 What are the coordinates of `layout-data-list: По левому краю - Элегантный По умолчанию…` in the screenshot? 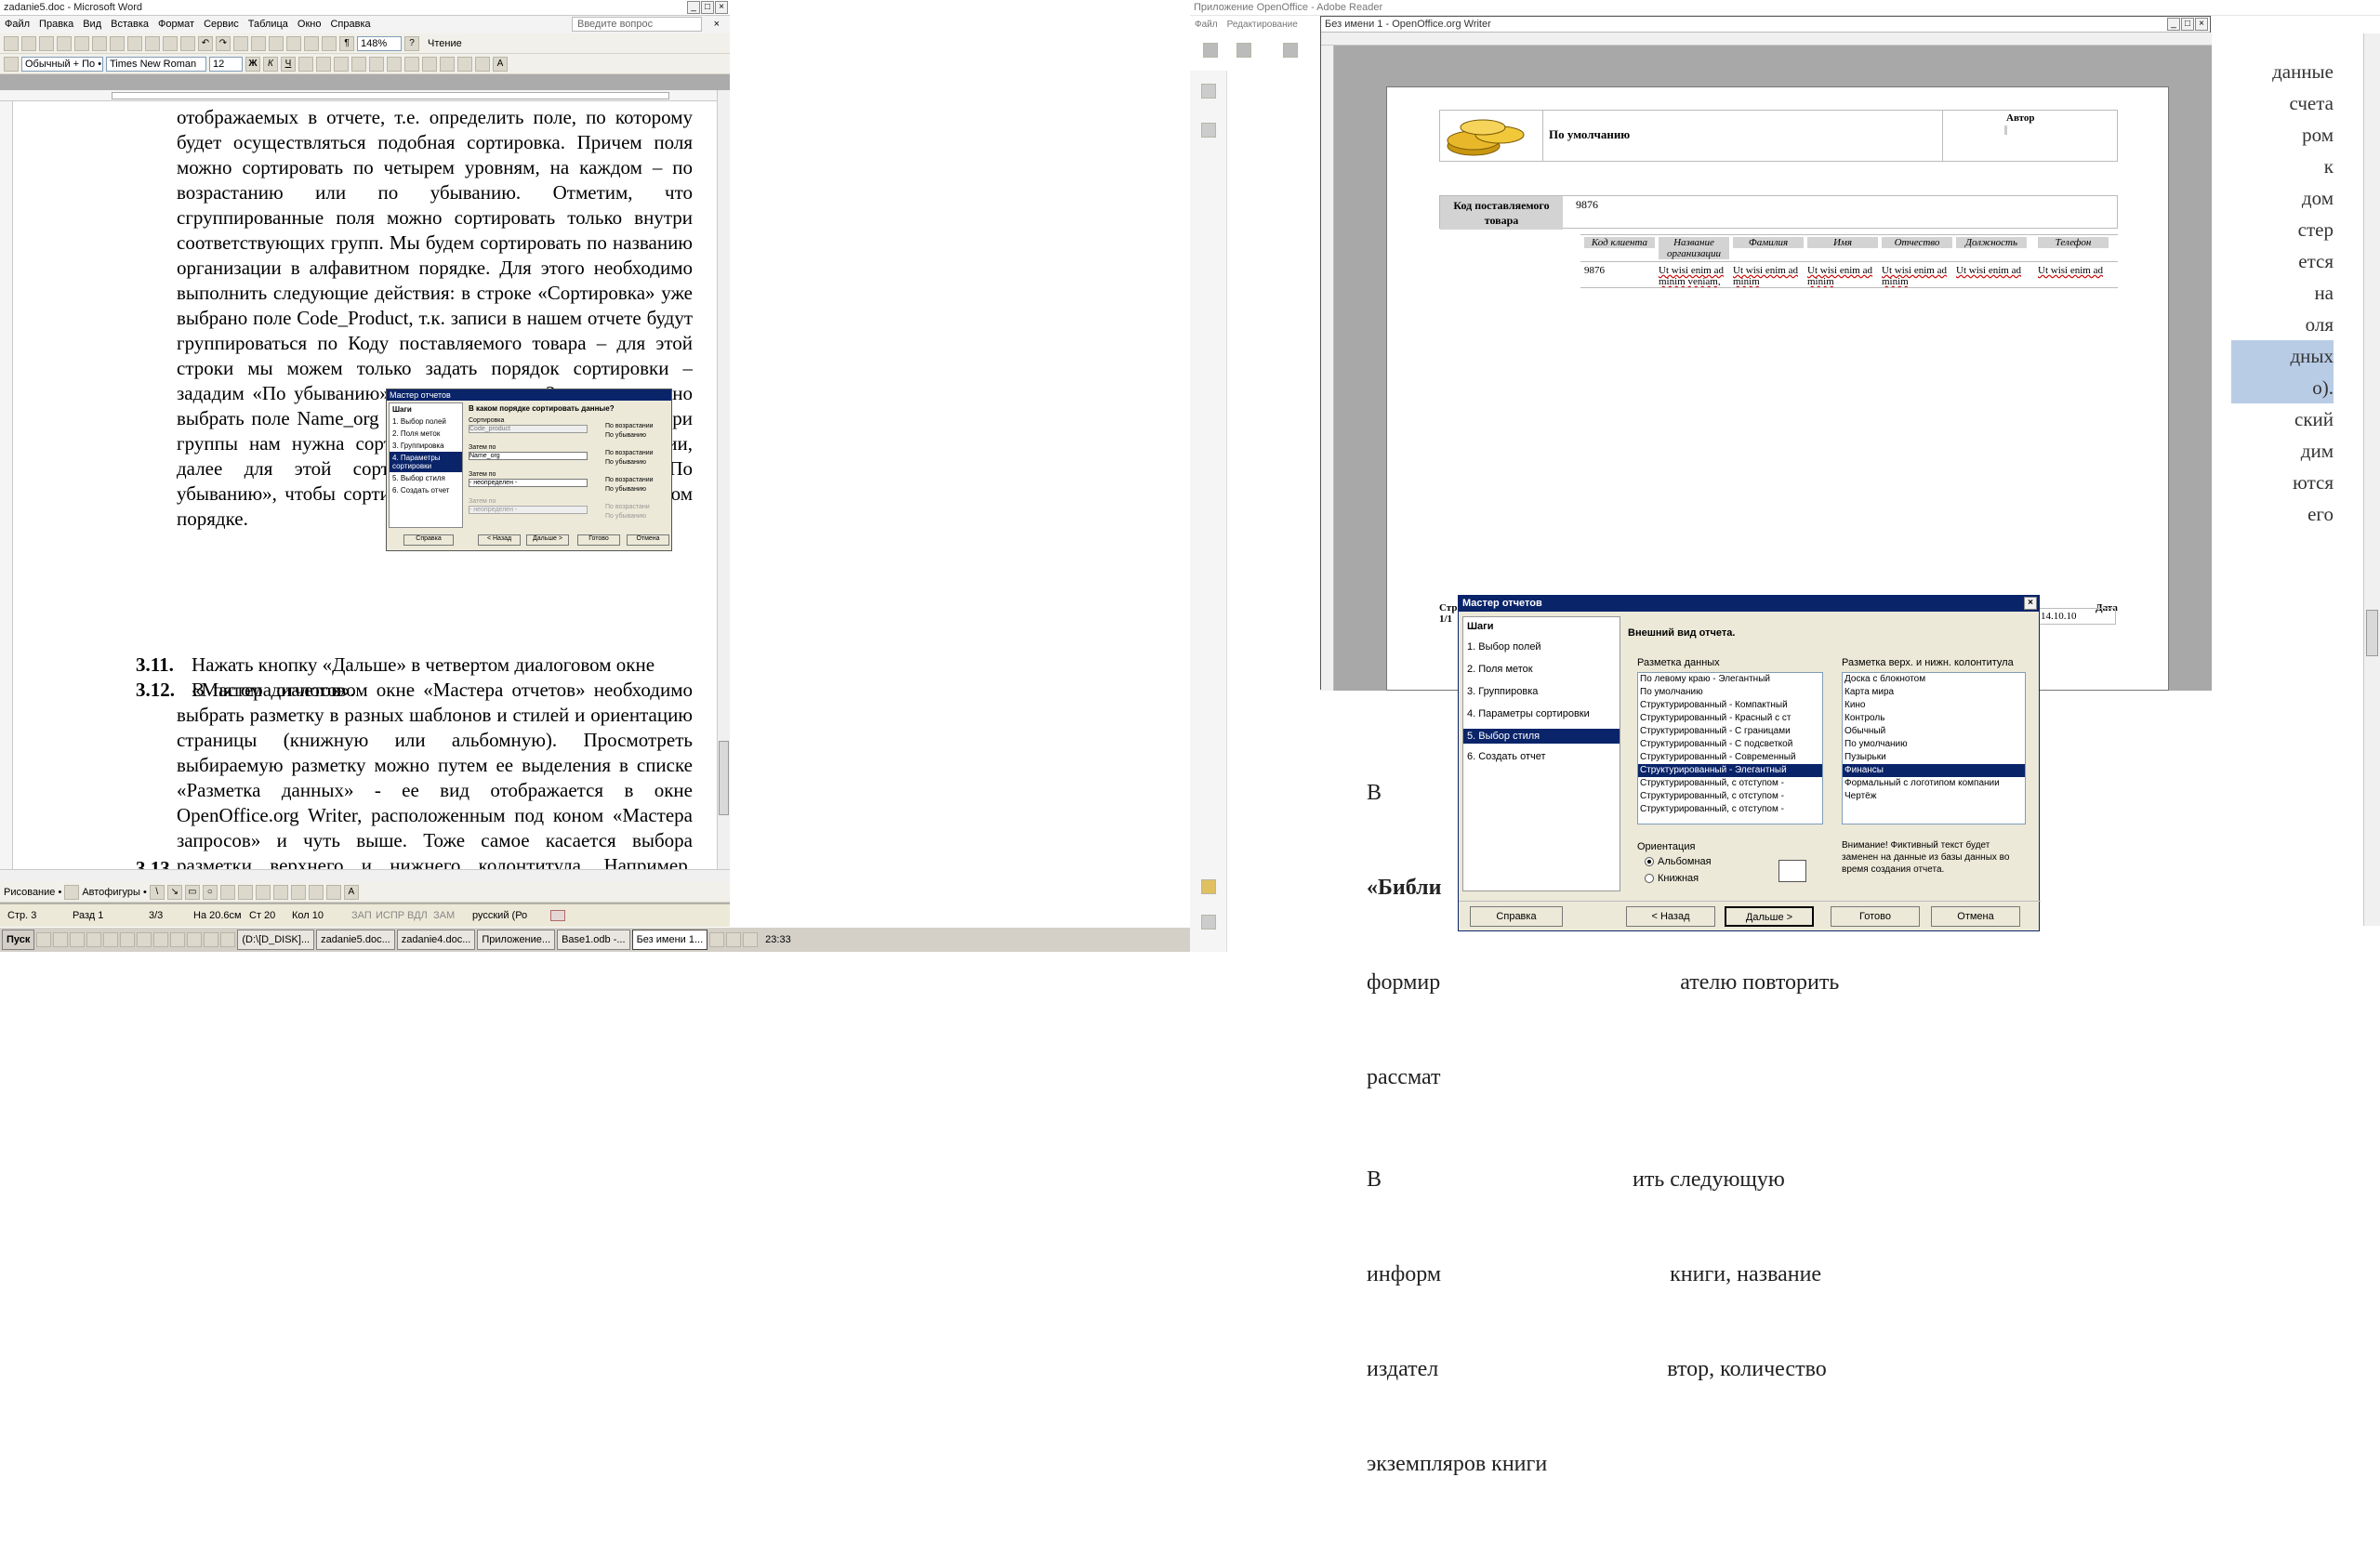 It's located at (1730, 748).